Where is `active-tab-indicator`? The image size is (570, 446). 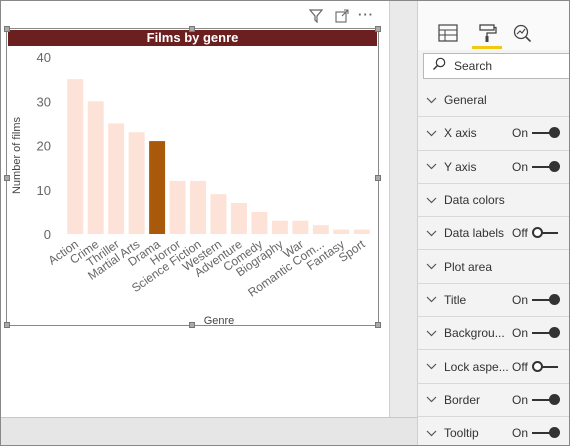
active-tab-indicator is located at coordinates (487, 47).